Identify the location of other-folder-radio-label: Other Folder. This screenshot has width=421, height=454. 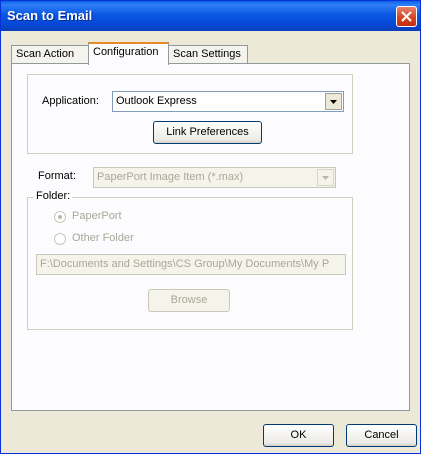
(103, 238).